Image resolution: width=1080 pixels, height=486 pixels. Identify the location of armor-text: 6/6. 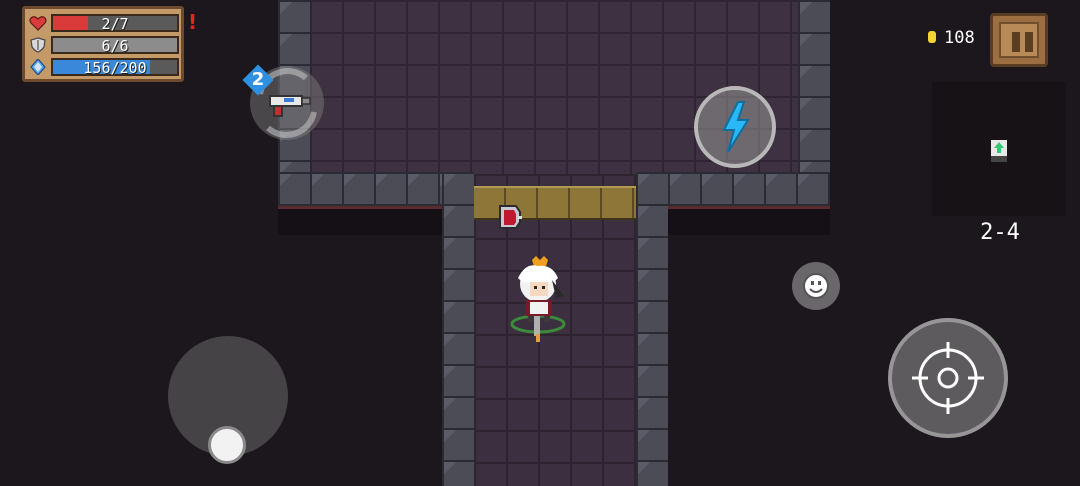
(115, 46).